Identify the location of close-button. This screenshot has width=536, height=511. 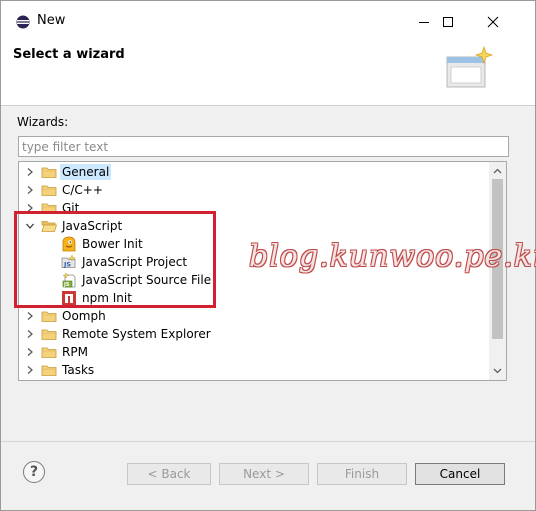
(493, 22).